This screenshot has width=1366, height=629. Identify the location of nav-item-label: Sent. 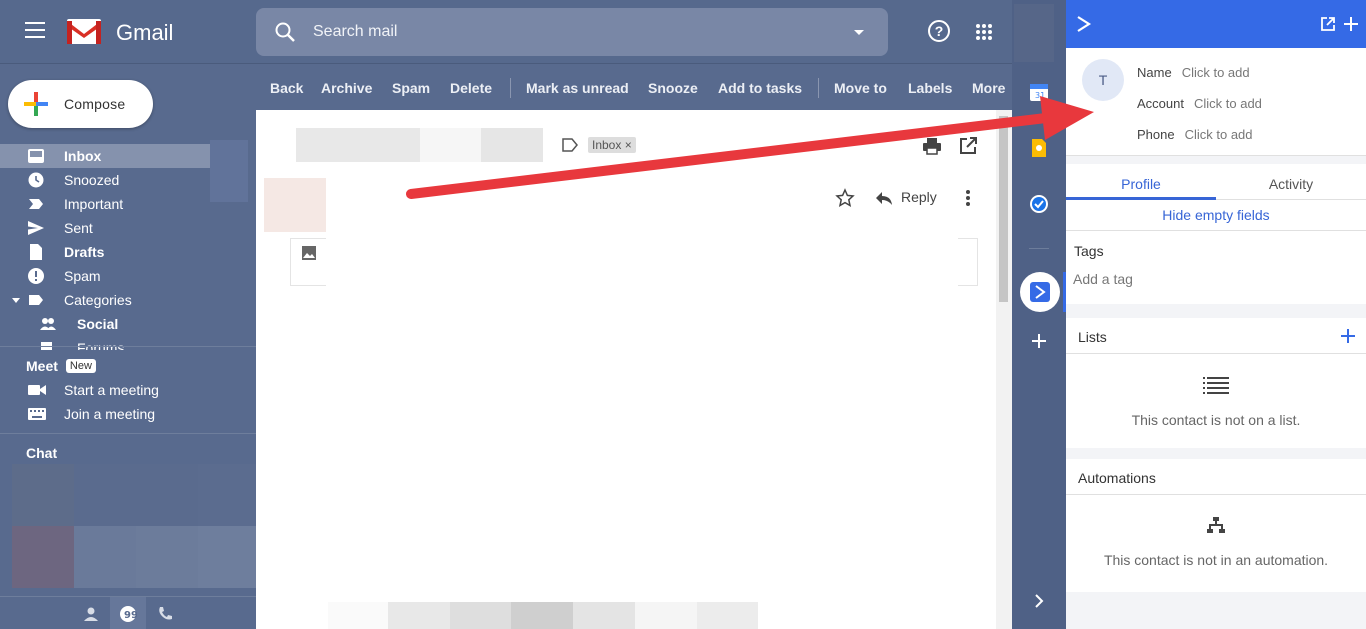
(78, 228).